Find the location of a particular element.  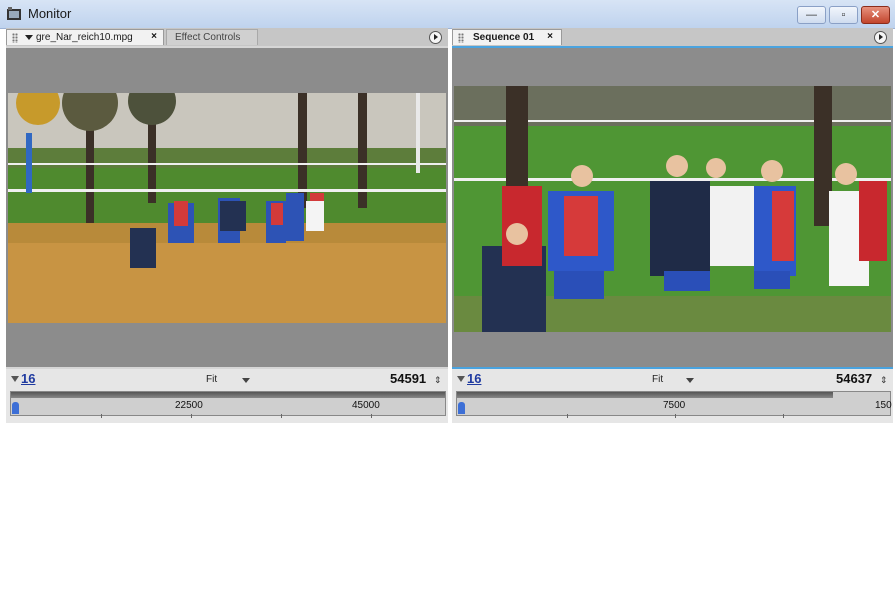

tab-effect-controls: Effect Controls is located at coordinates (212, 37).